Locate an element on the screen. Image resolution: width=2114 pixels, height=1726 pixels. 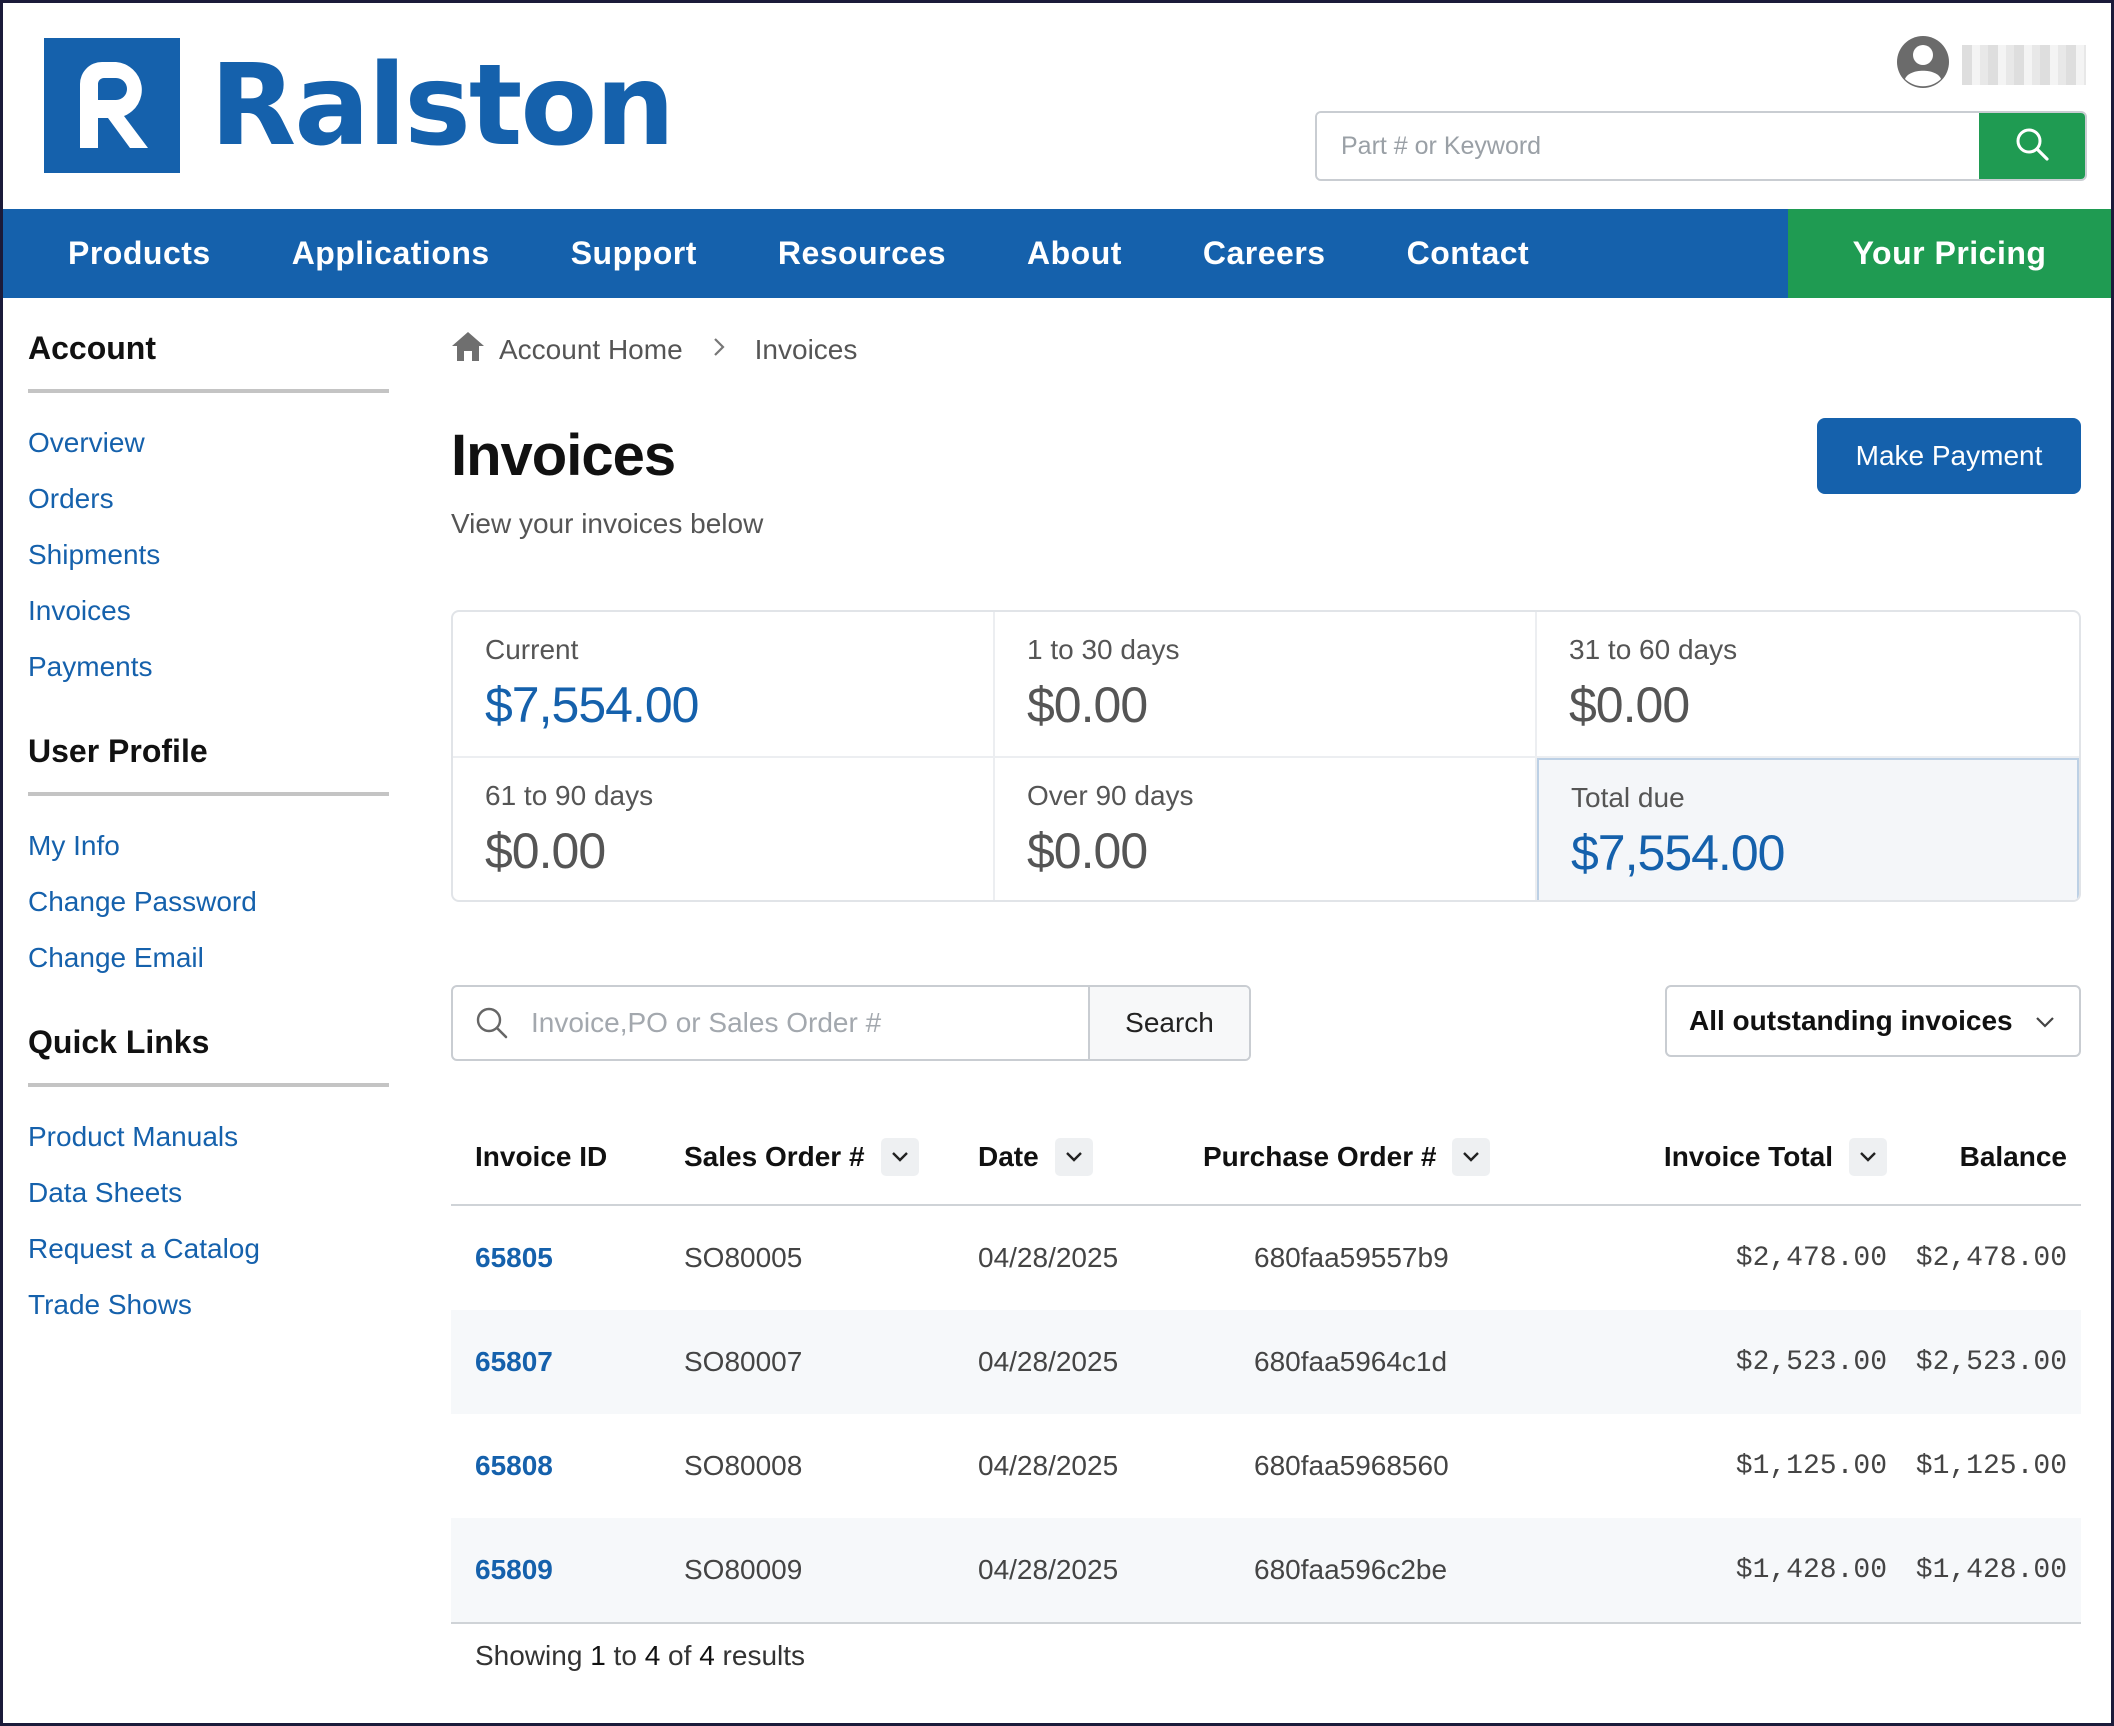
your-pricing-button: Your Pricing is located at coordinates (1949, 253).